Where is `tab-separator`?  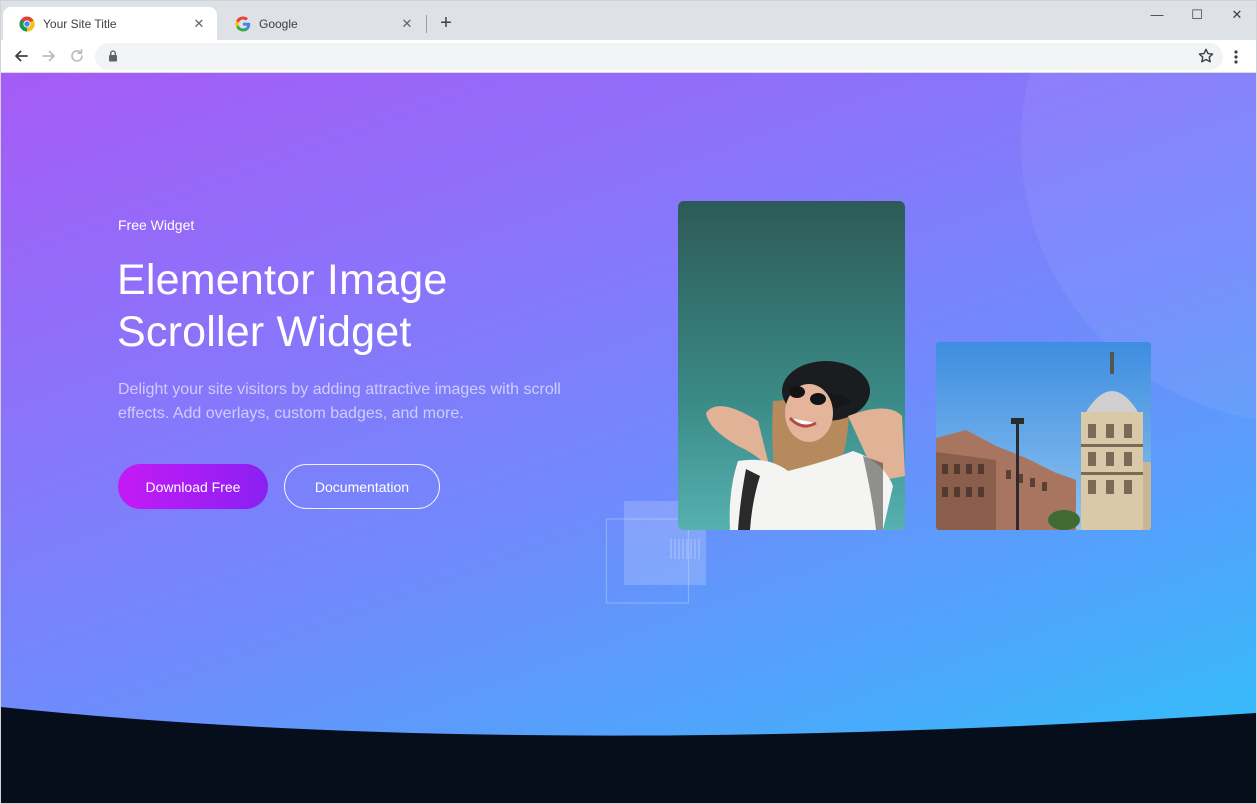
tab-separator is located at coordinates (426, 24).